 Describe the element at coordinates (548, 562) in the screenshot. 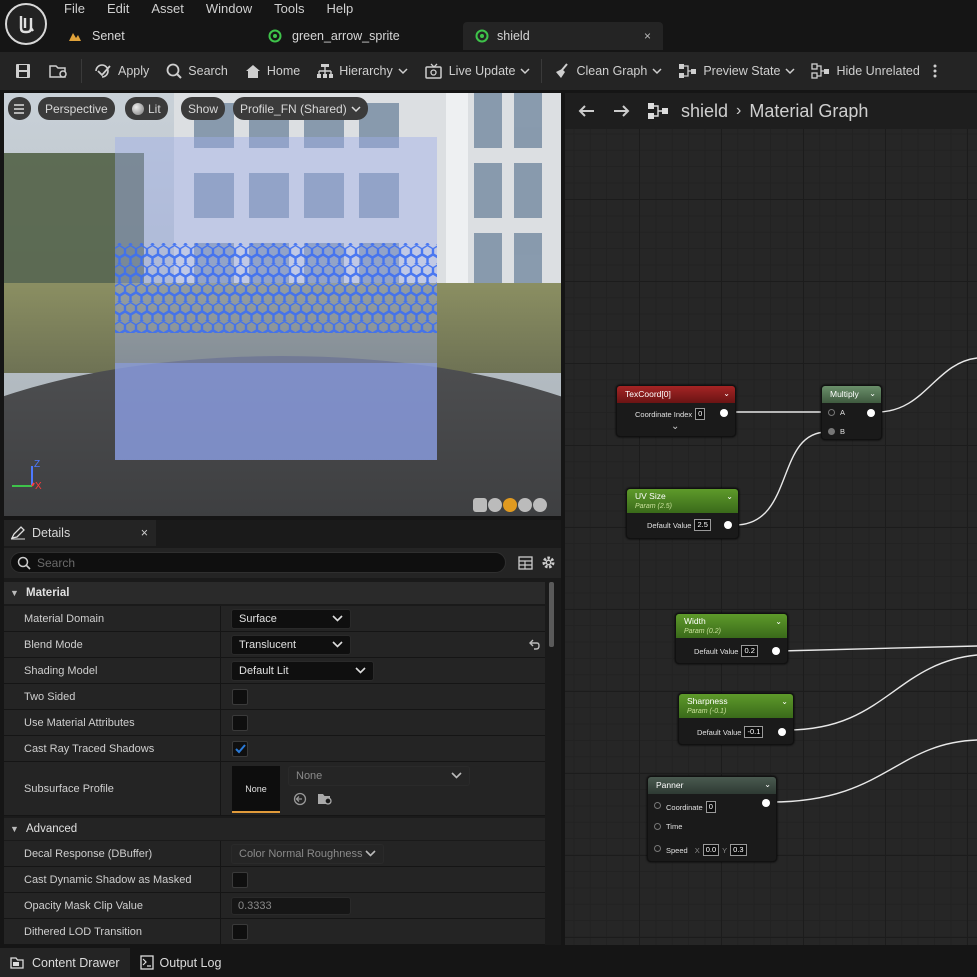

I see `gear-icon` at that location.